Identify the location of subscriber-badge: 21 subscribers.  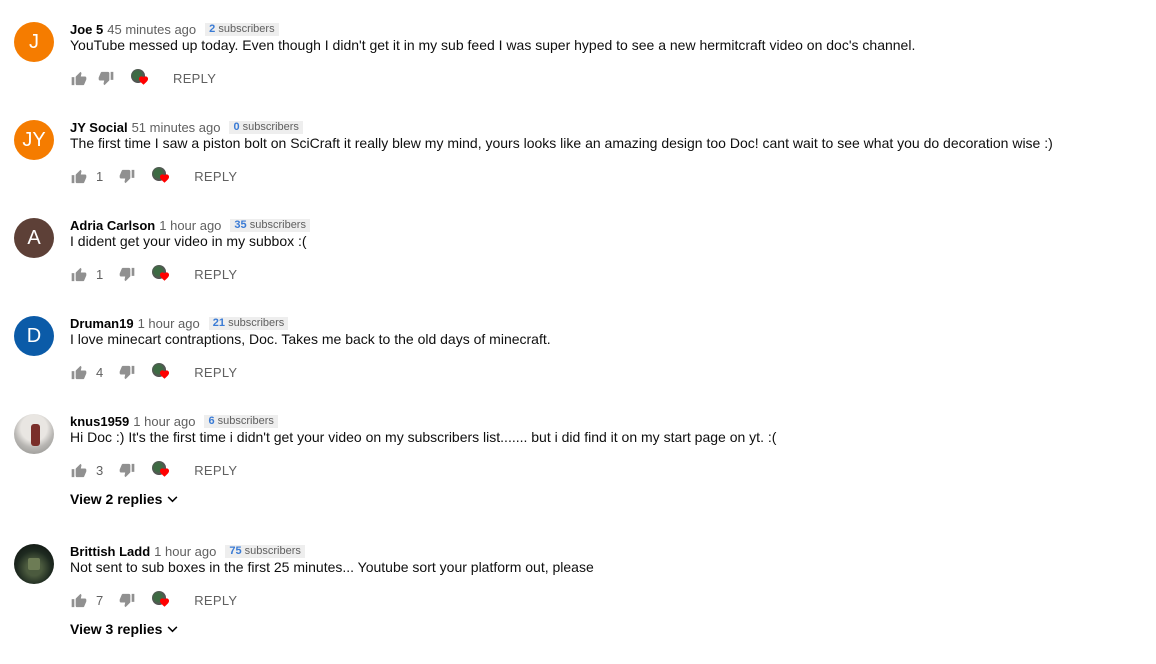
(248, 323).